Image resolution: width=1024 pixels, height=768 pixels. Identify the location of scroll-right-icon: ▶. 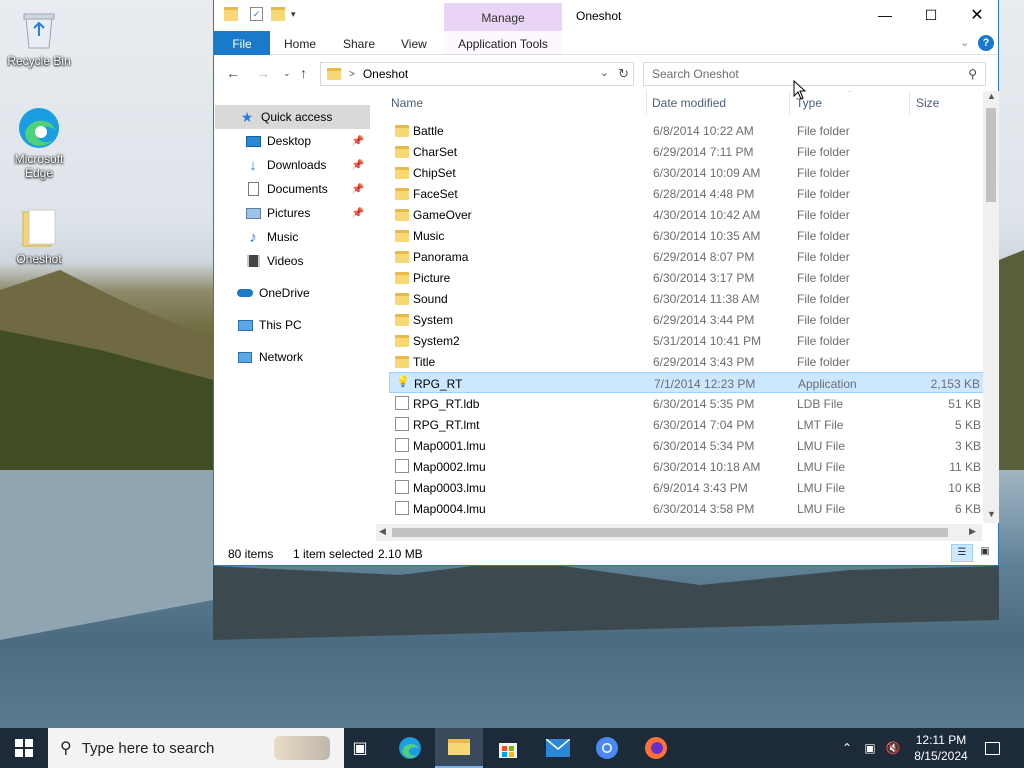
(972, 531).